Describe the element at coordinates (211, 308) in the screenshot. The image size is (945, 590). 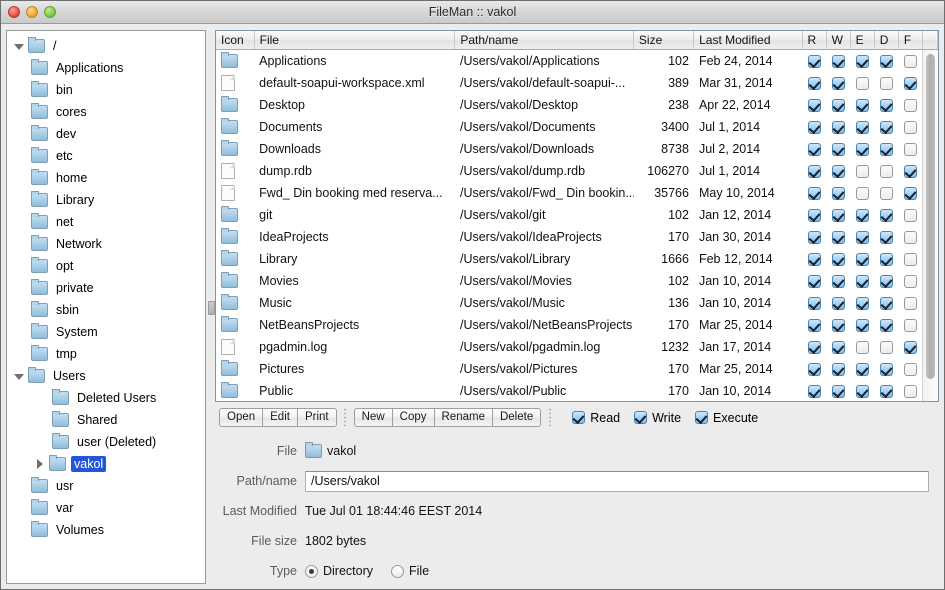
I see `split-grip-icon` at that location.